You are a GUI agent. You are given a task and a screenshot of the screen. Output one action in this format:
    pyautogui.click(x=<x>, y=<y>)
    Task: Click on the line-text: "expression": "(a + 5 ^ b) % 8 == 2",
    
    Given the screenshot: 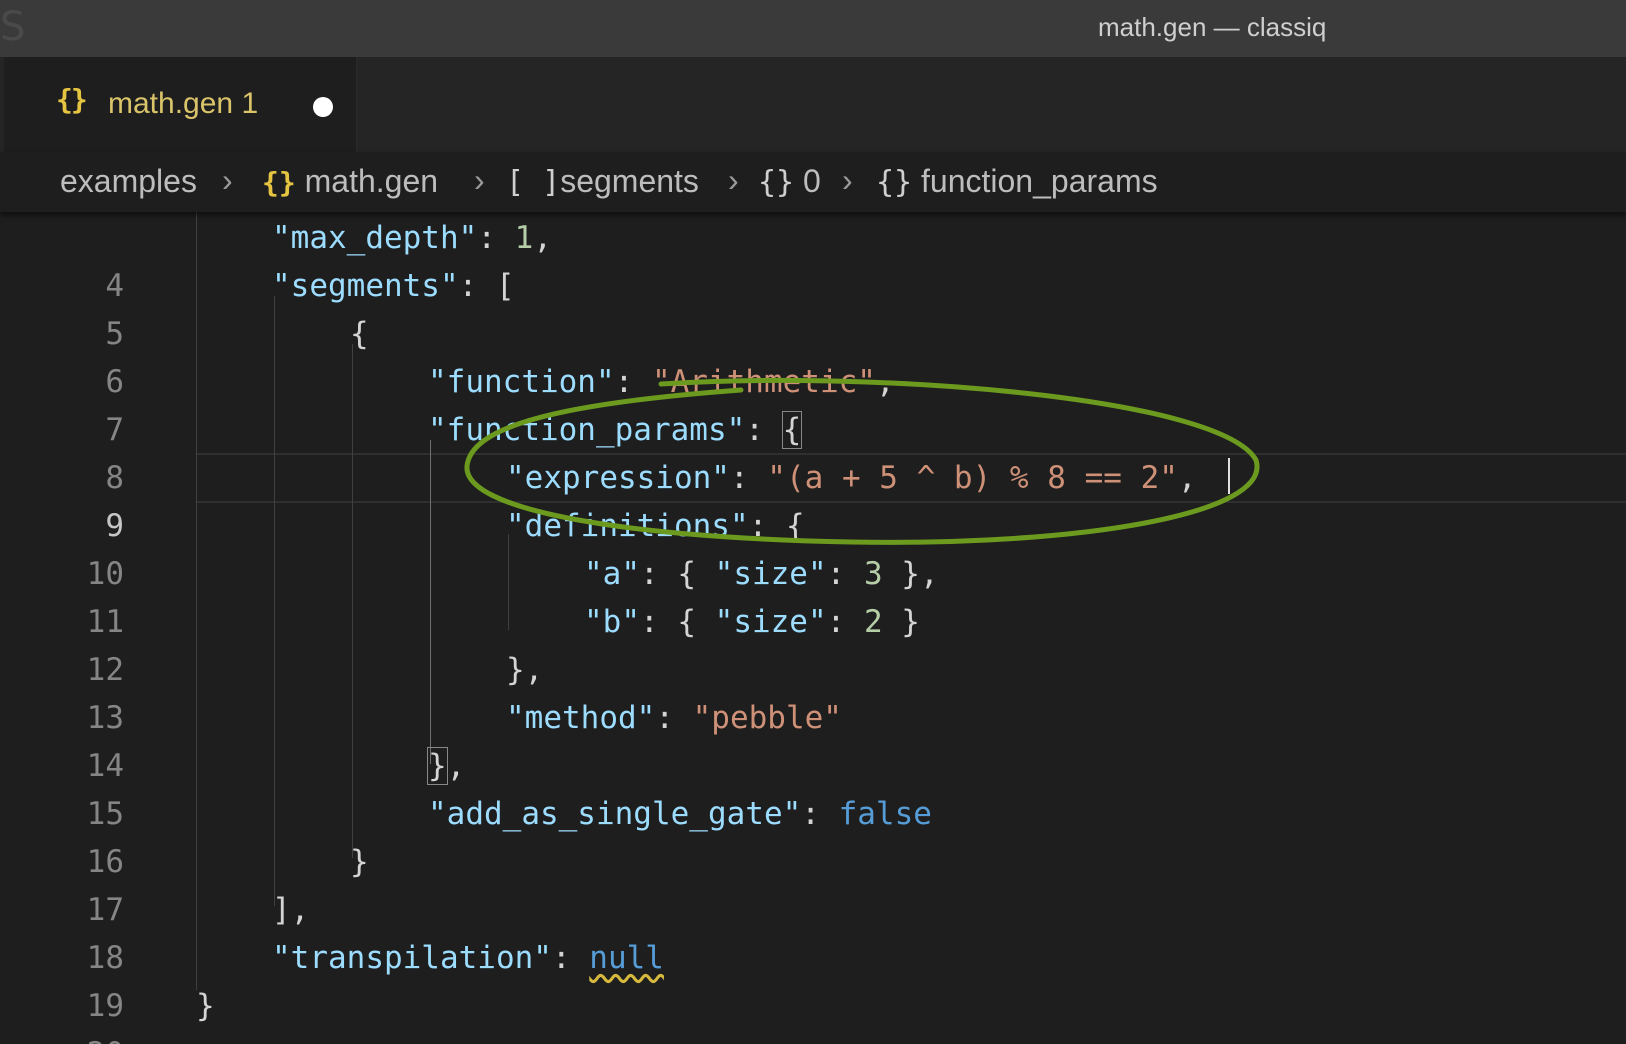 What is the action you would take?
    pyautogui.click(x=851, y=478)
    